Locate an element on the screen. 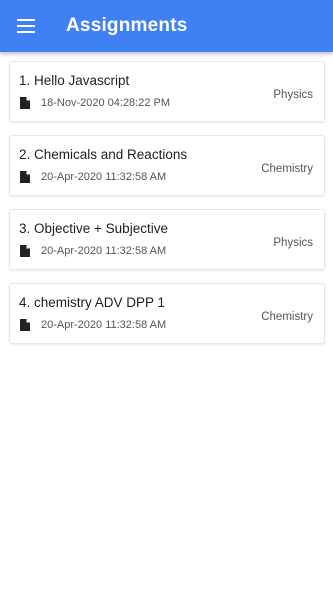  menu-icon is located at coordinates (26, 26).